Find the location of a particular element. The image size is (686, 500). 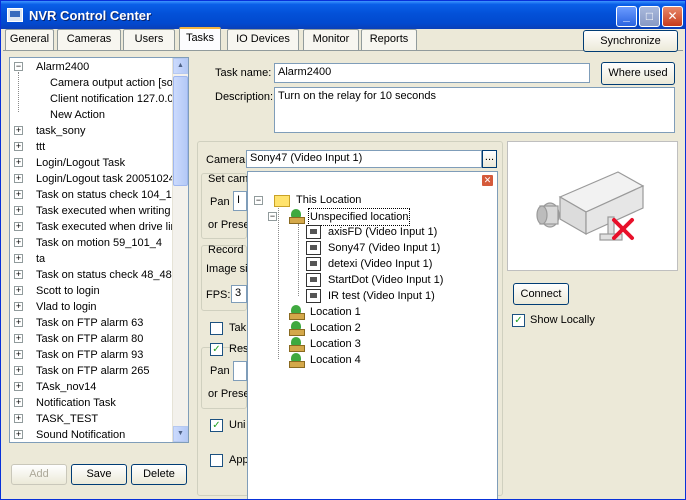

tree-item: + Login/Logout task 200510241 is located at coordinates (94, 179).